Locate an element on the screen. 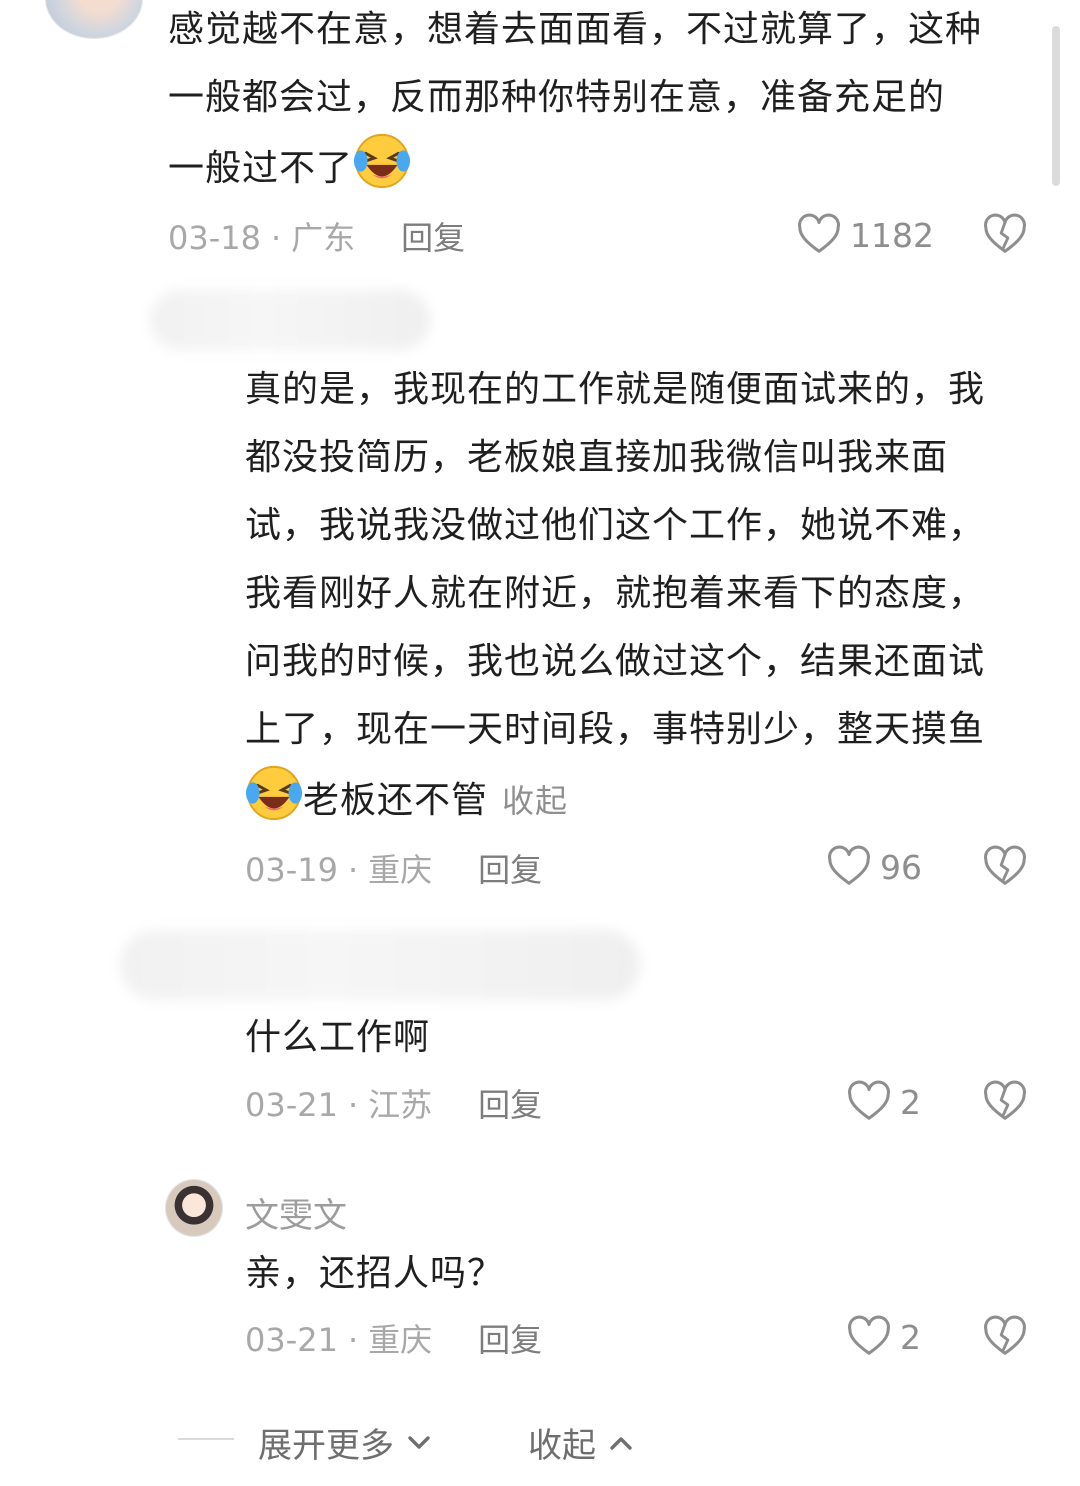  comment-text-line: 问我的时候，我也说么做过这个，结果还面试 is located at coordinates (615, 661).